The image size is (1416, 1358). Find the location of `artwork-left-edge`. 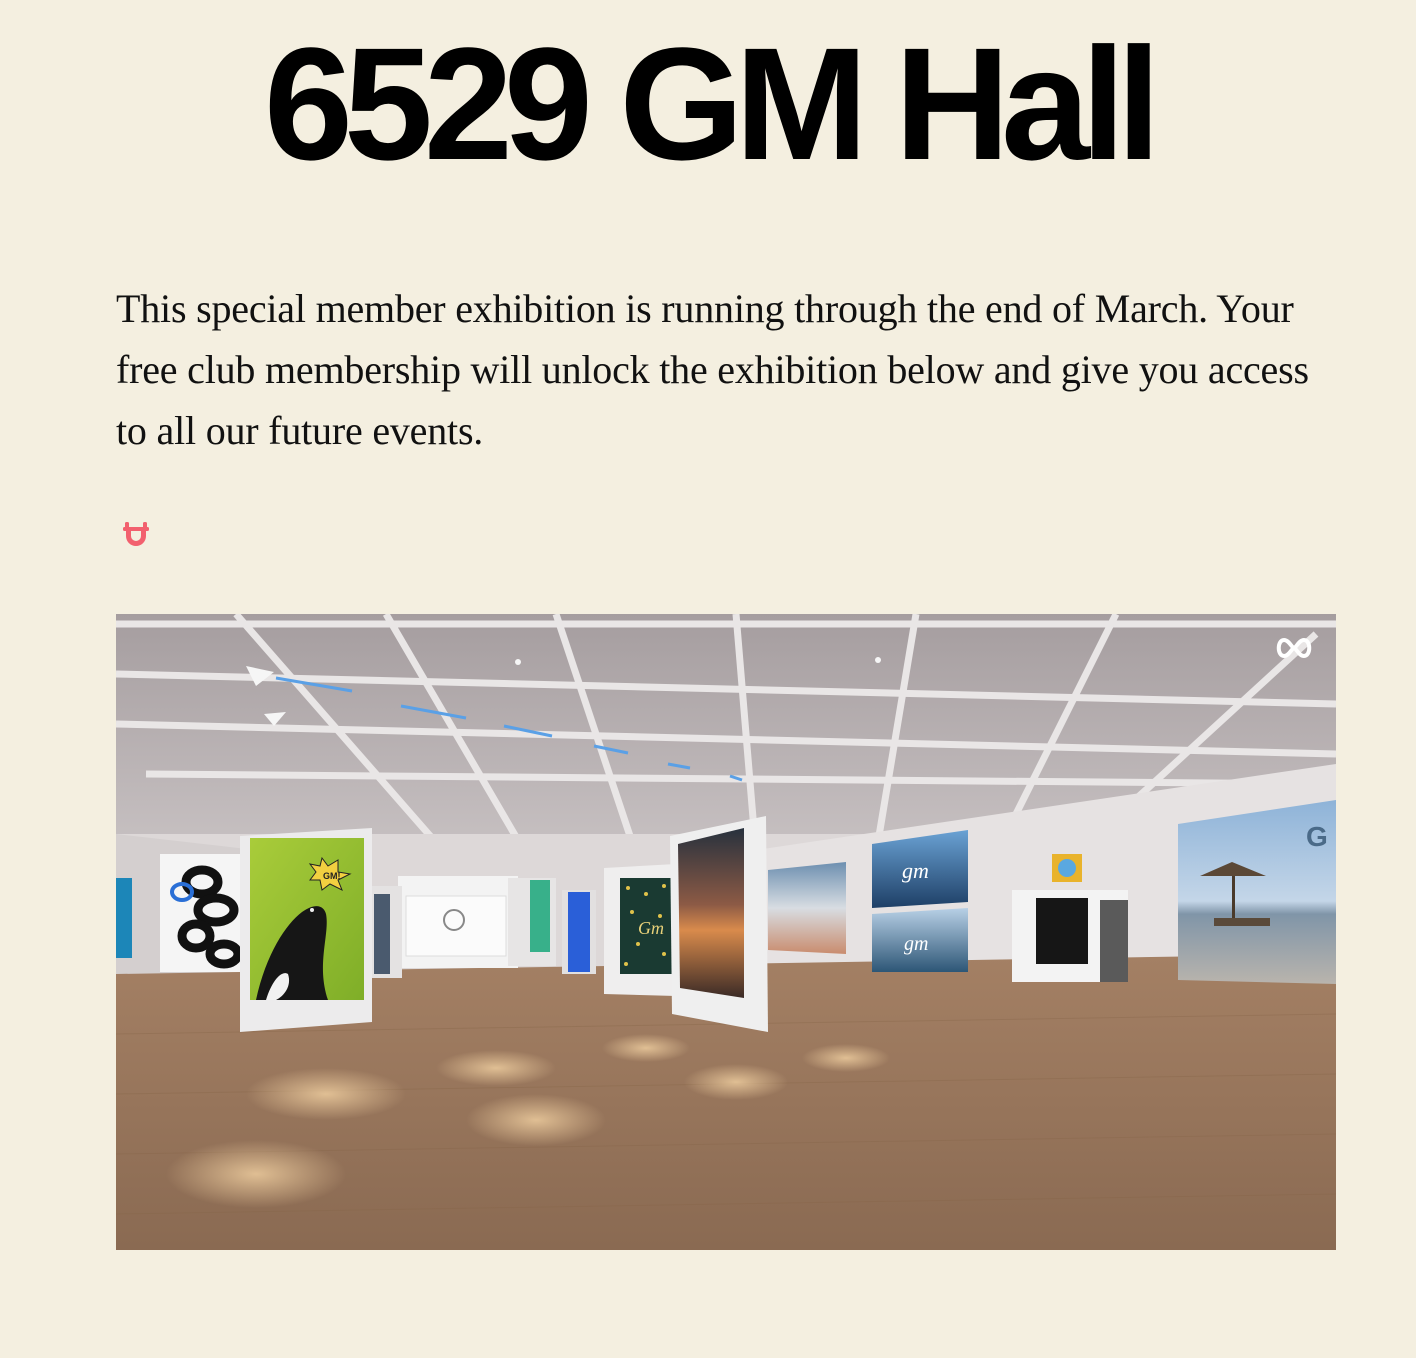

artwork-left-edge is located at coordinates (124, 918).